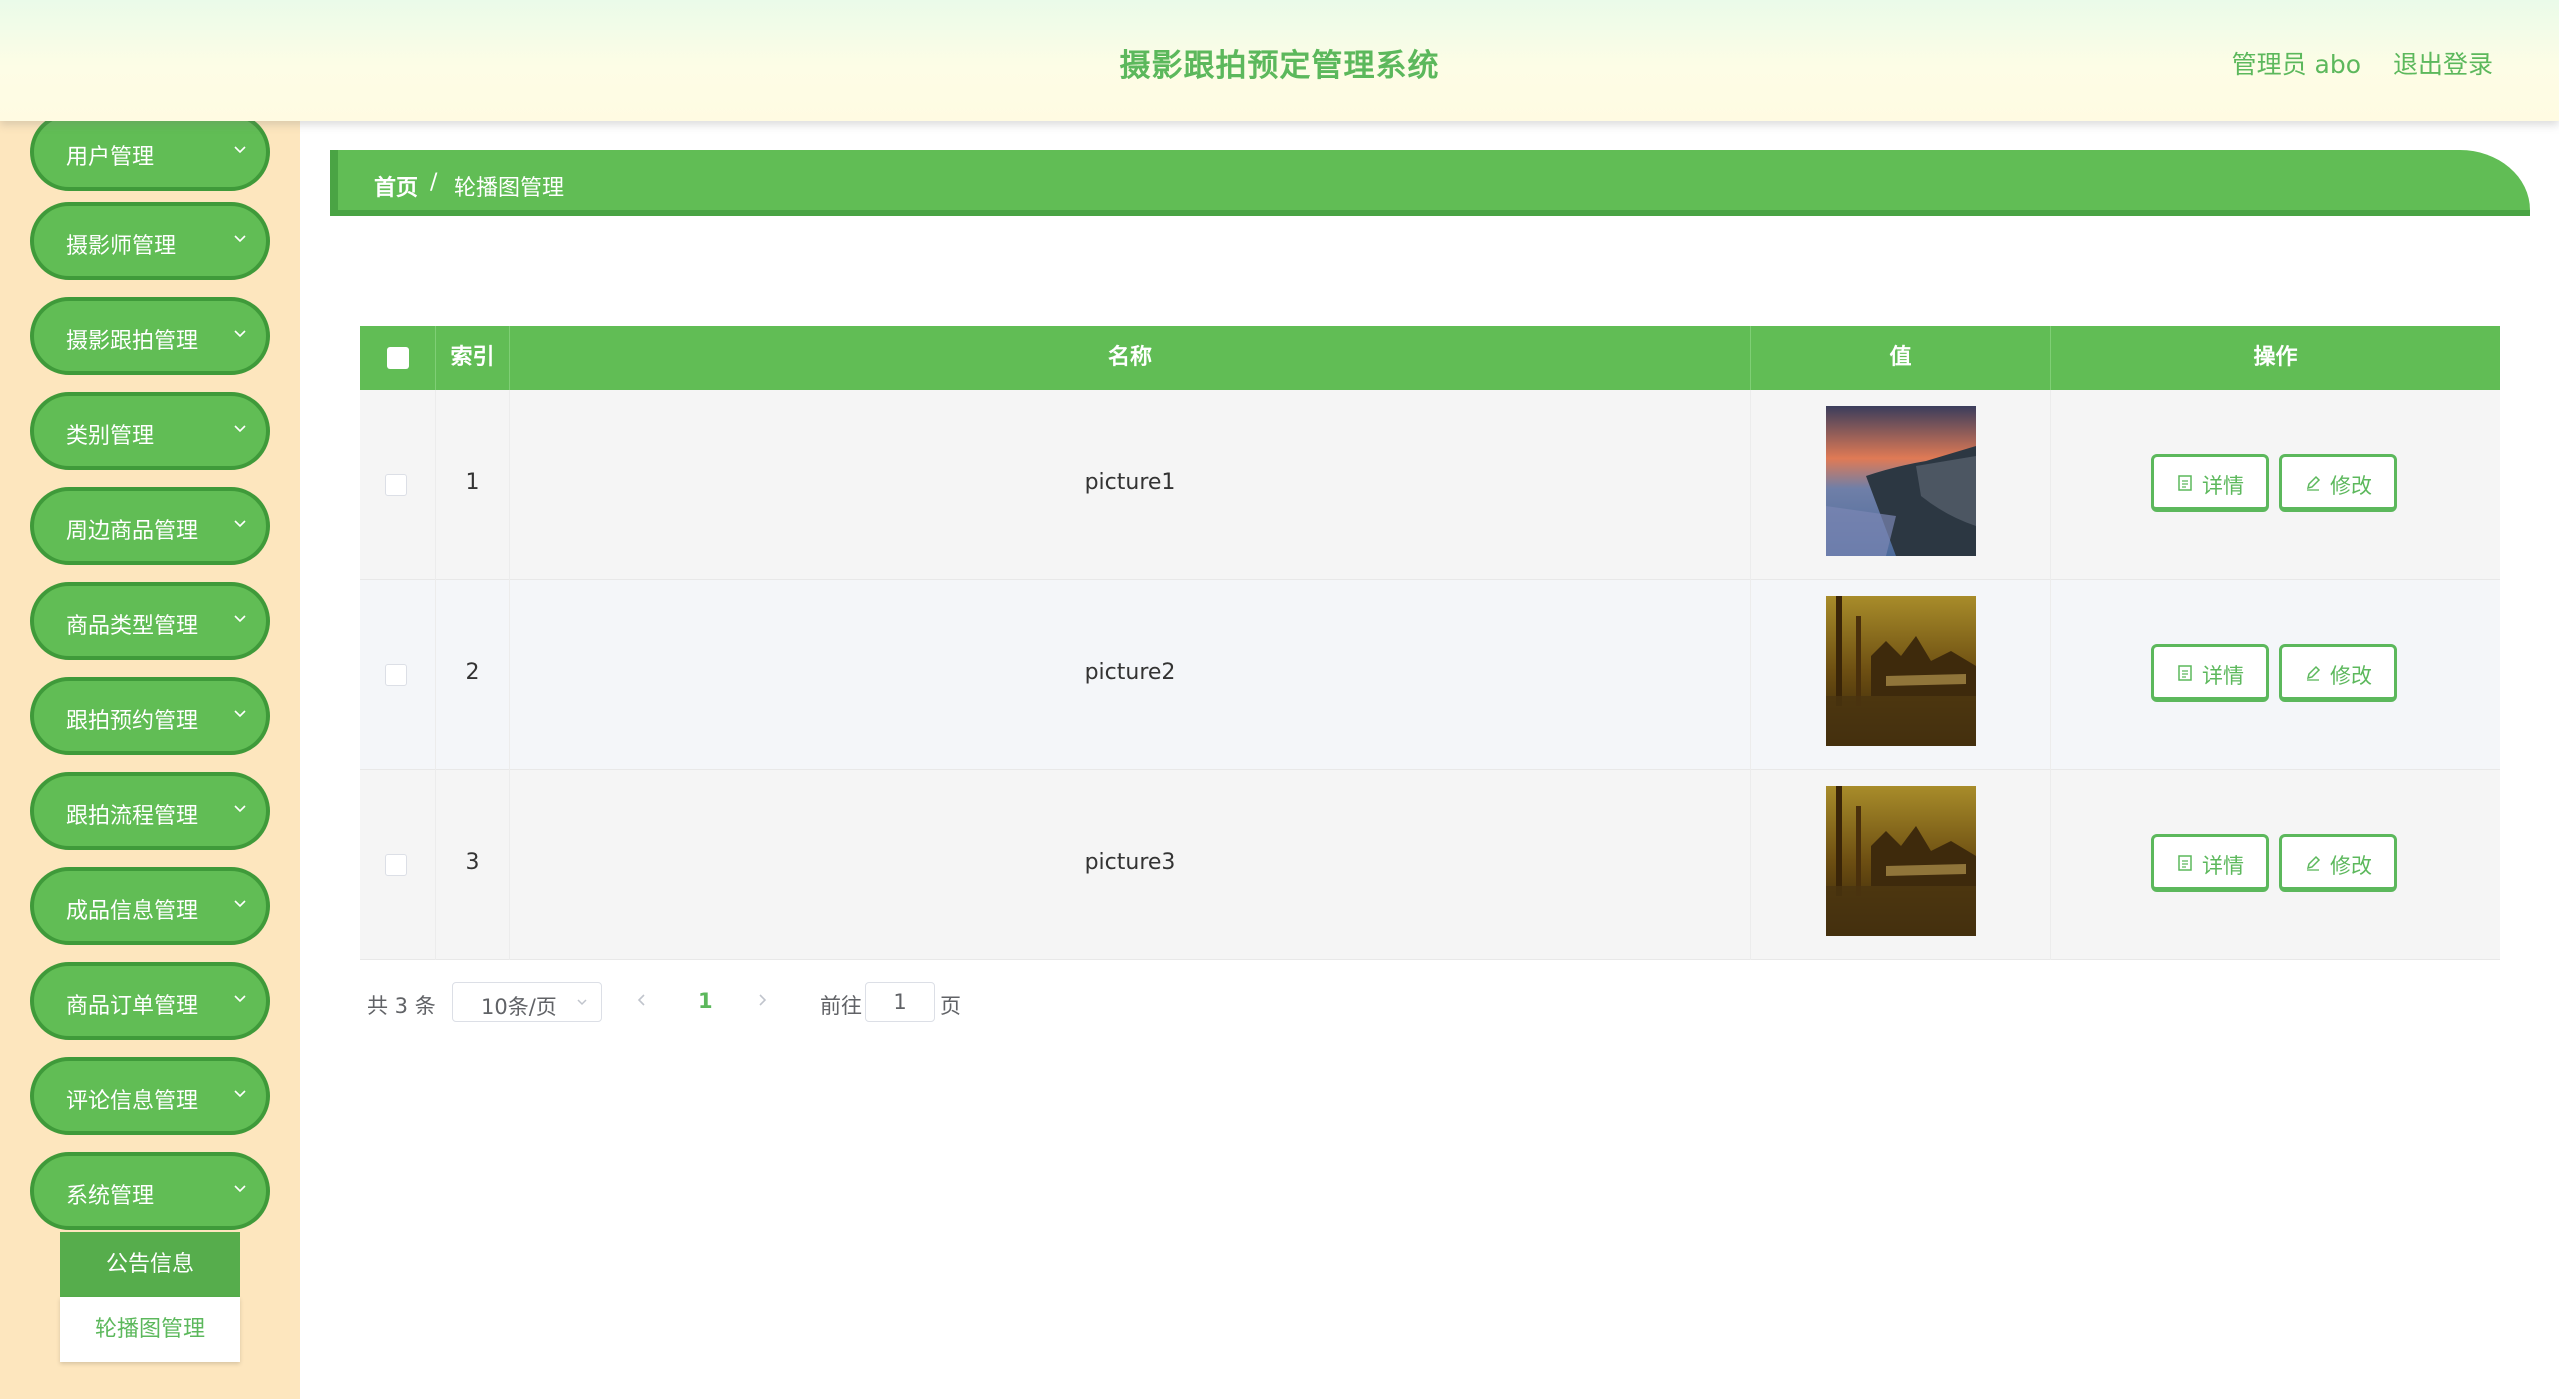  Describe the element at coordinates (110, 436) in the screenshot. I see `sidebar-item-label: 类别管理` at that location.